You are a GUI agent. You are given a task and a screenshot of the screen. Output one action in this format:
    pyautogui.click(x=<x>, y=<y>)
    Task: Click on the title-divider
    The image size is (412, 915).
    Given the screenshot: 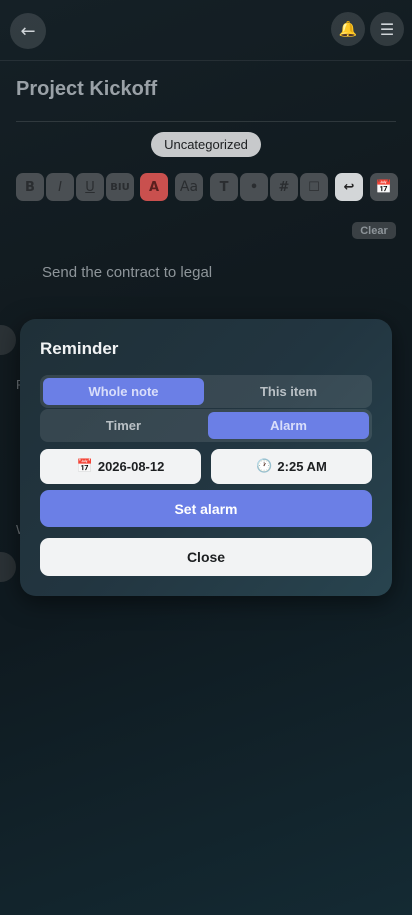 What is the action you would take?
    pyautogui.click(x=206, y=121)
    